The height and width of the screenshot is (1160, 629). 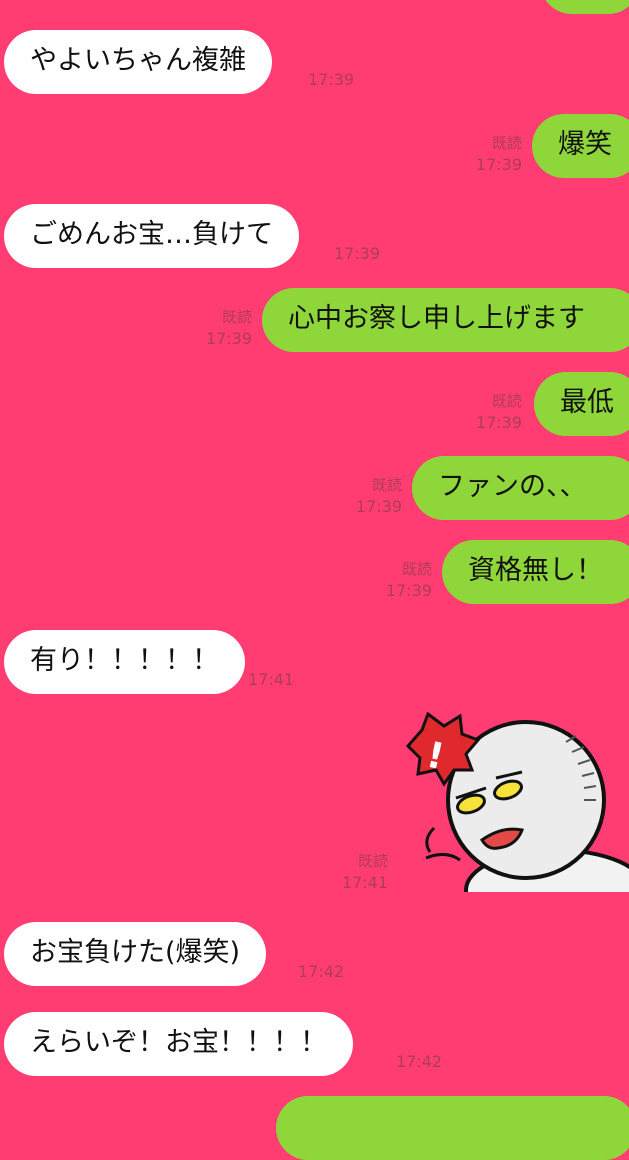 I want to click on message-bubble-incoming: ごめんお宝…負けて, so click(x=151, y=236).